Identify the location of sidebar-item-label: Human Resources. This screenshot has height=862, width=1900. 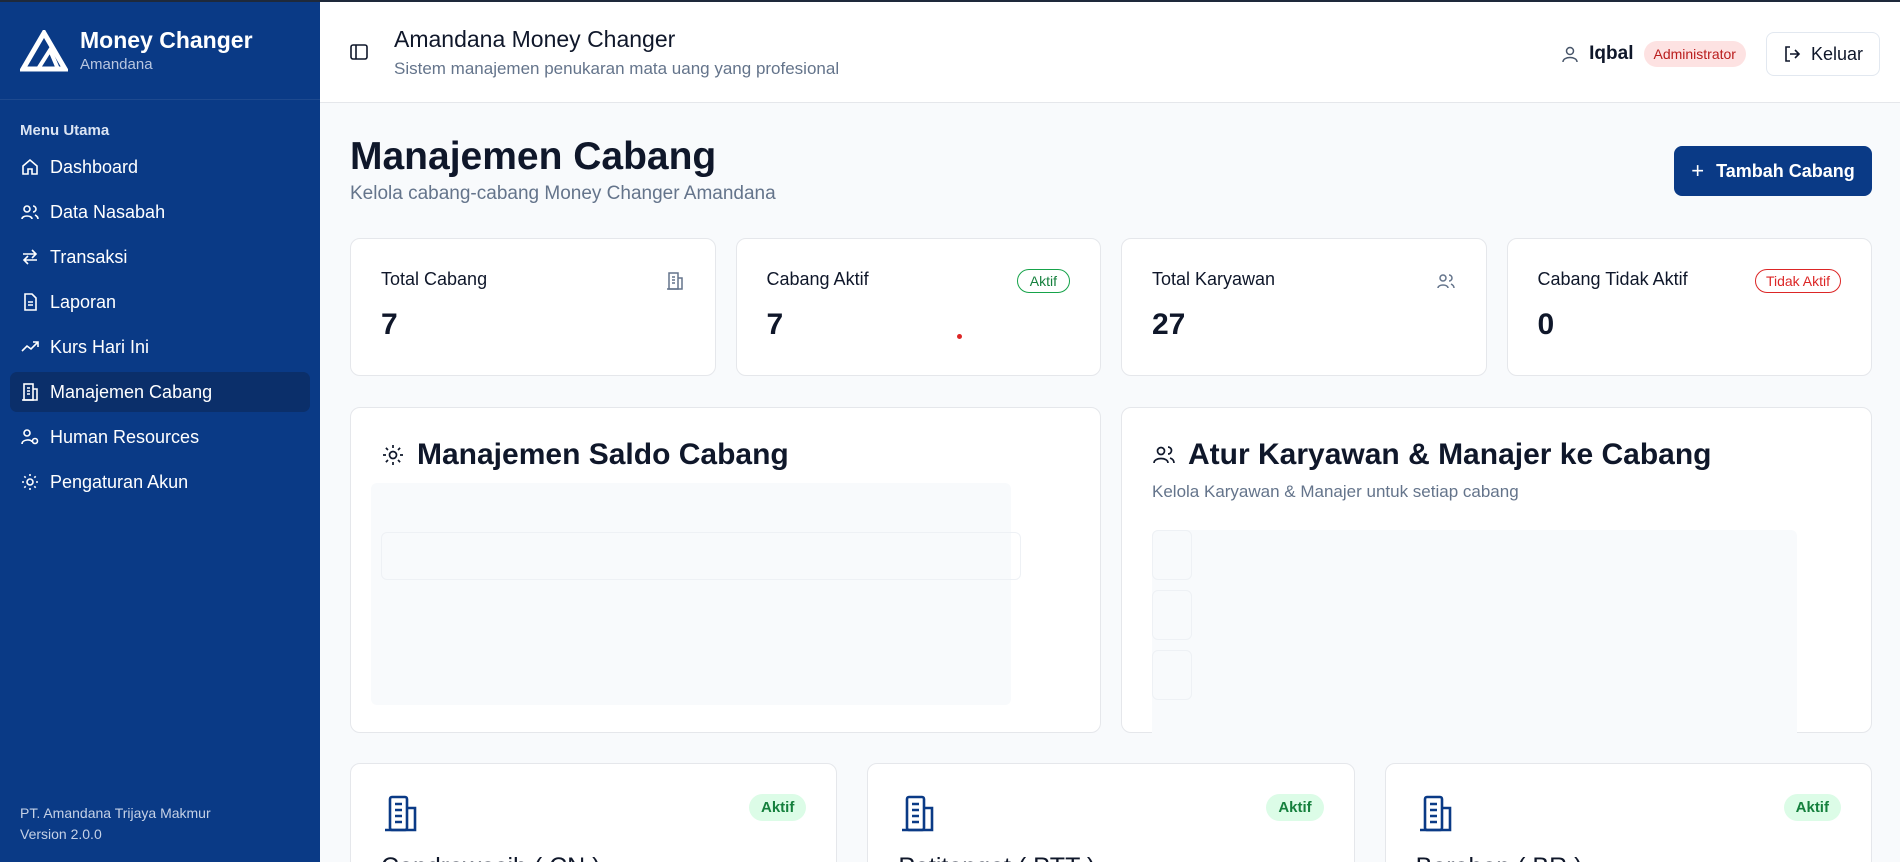
(125, 436).